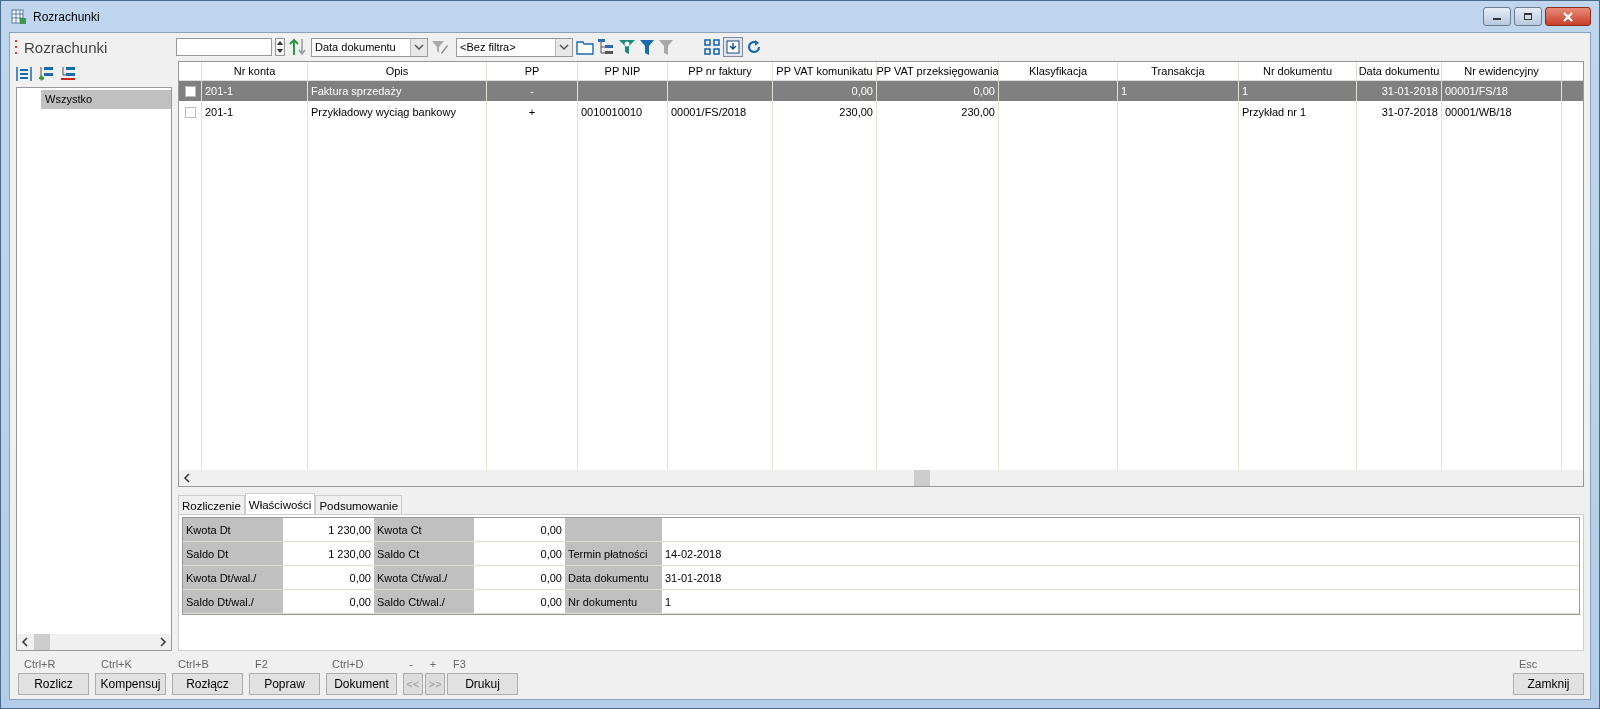  I want to click on table-cell: 00001/FS/2018, so click(720, 112).